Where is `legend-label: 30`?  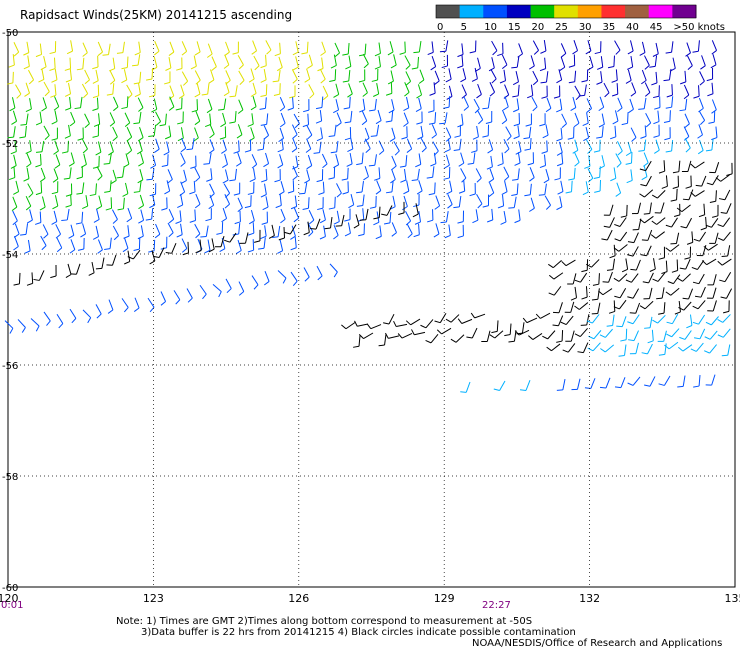
legend-label: 30 is located at coordinates (585, 27).